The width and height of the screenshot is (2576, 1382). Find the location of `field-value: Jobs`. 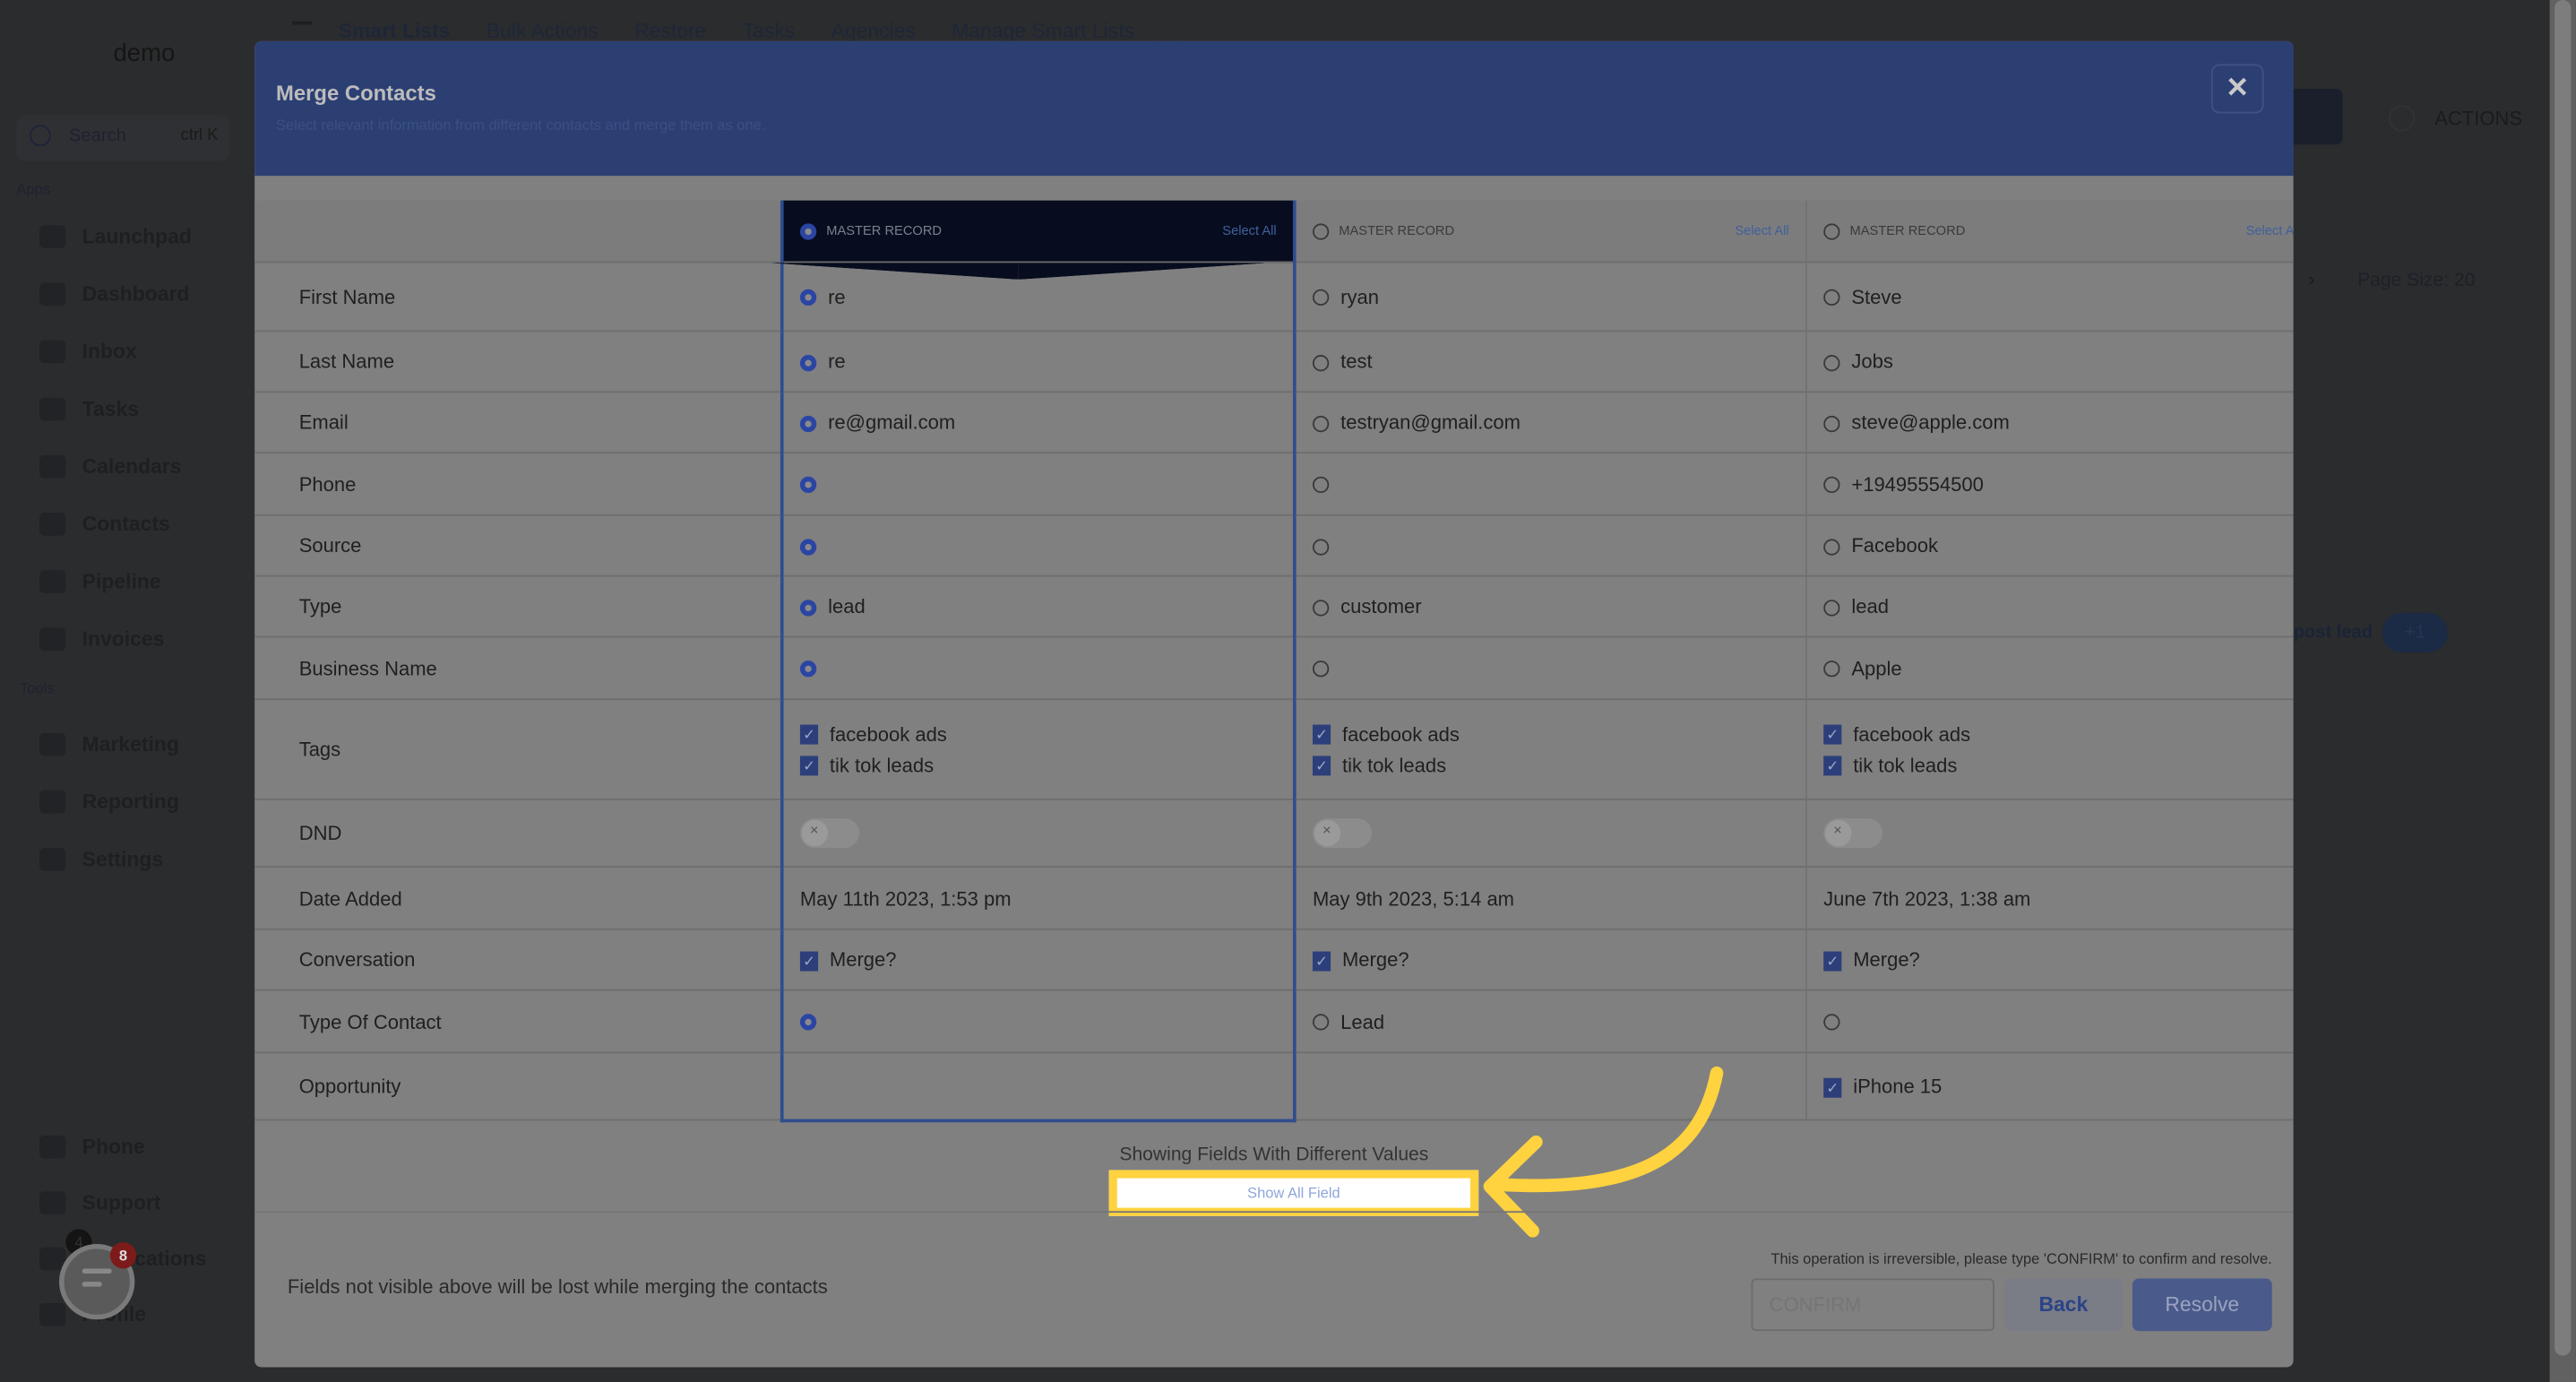

field-value: Jobs is located at coordinates (1872, 362).